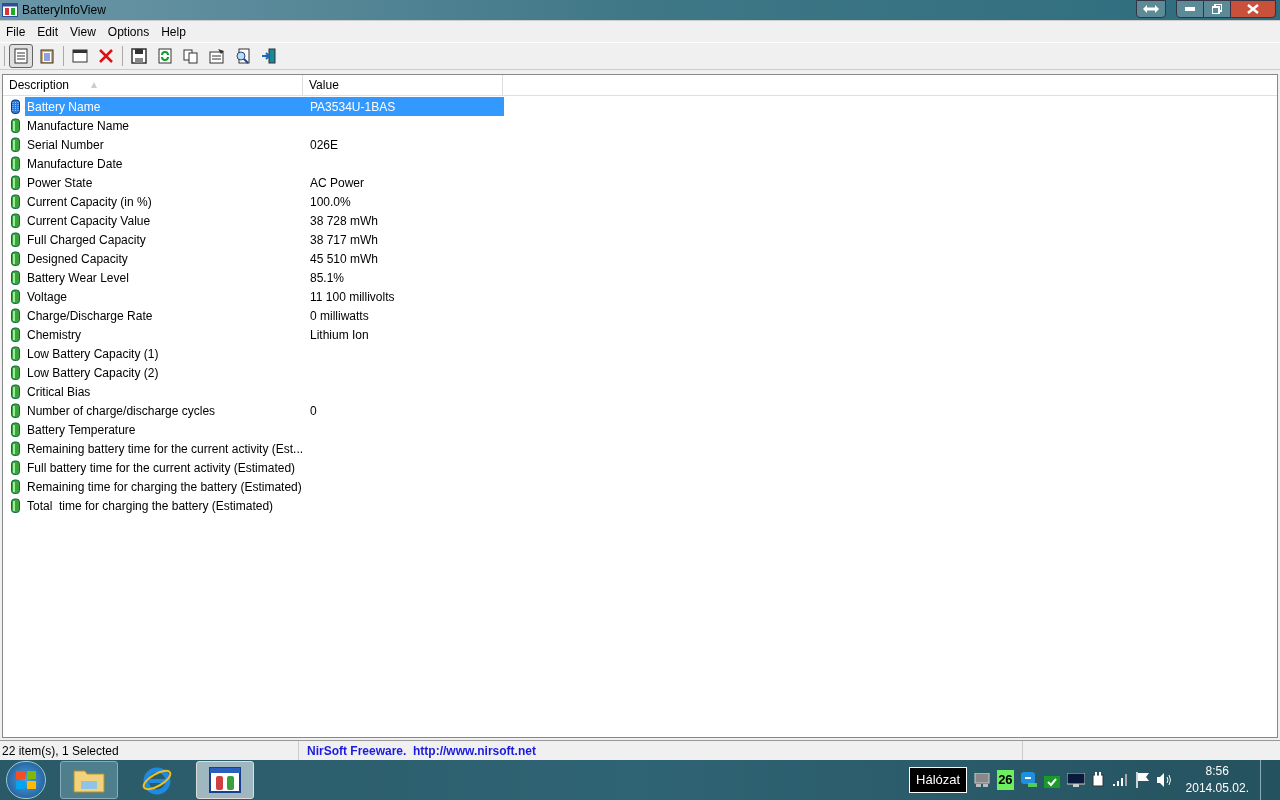 This screenshot has width=1280, height=800. I want to click on copy-icon, so click(191, 56).